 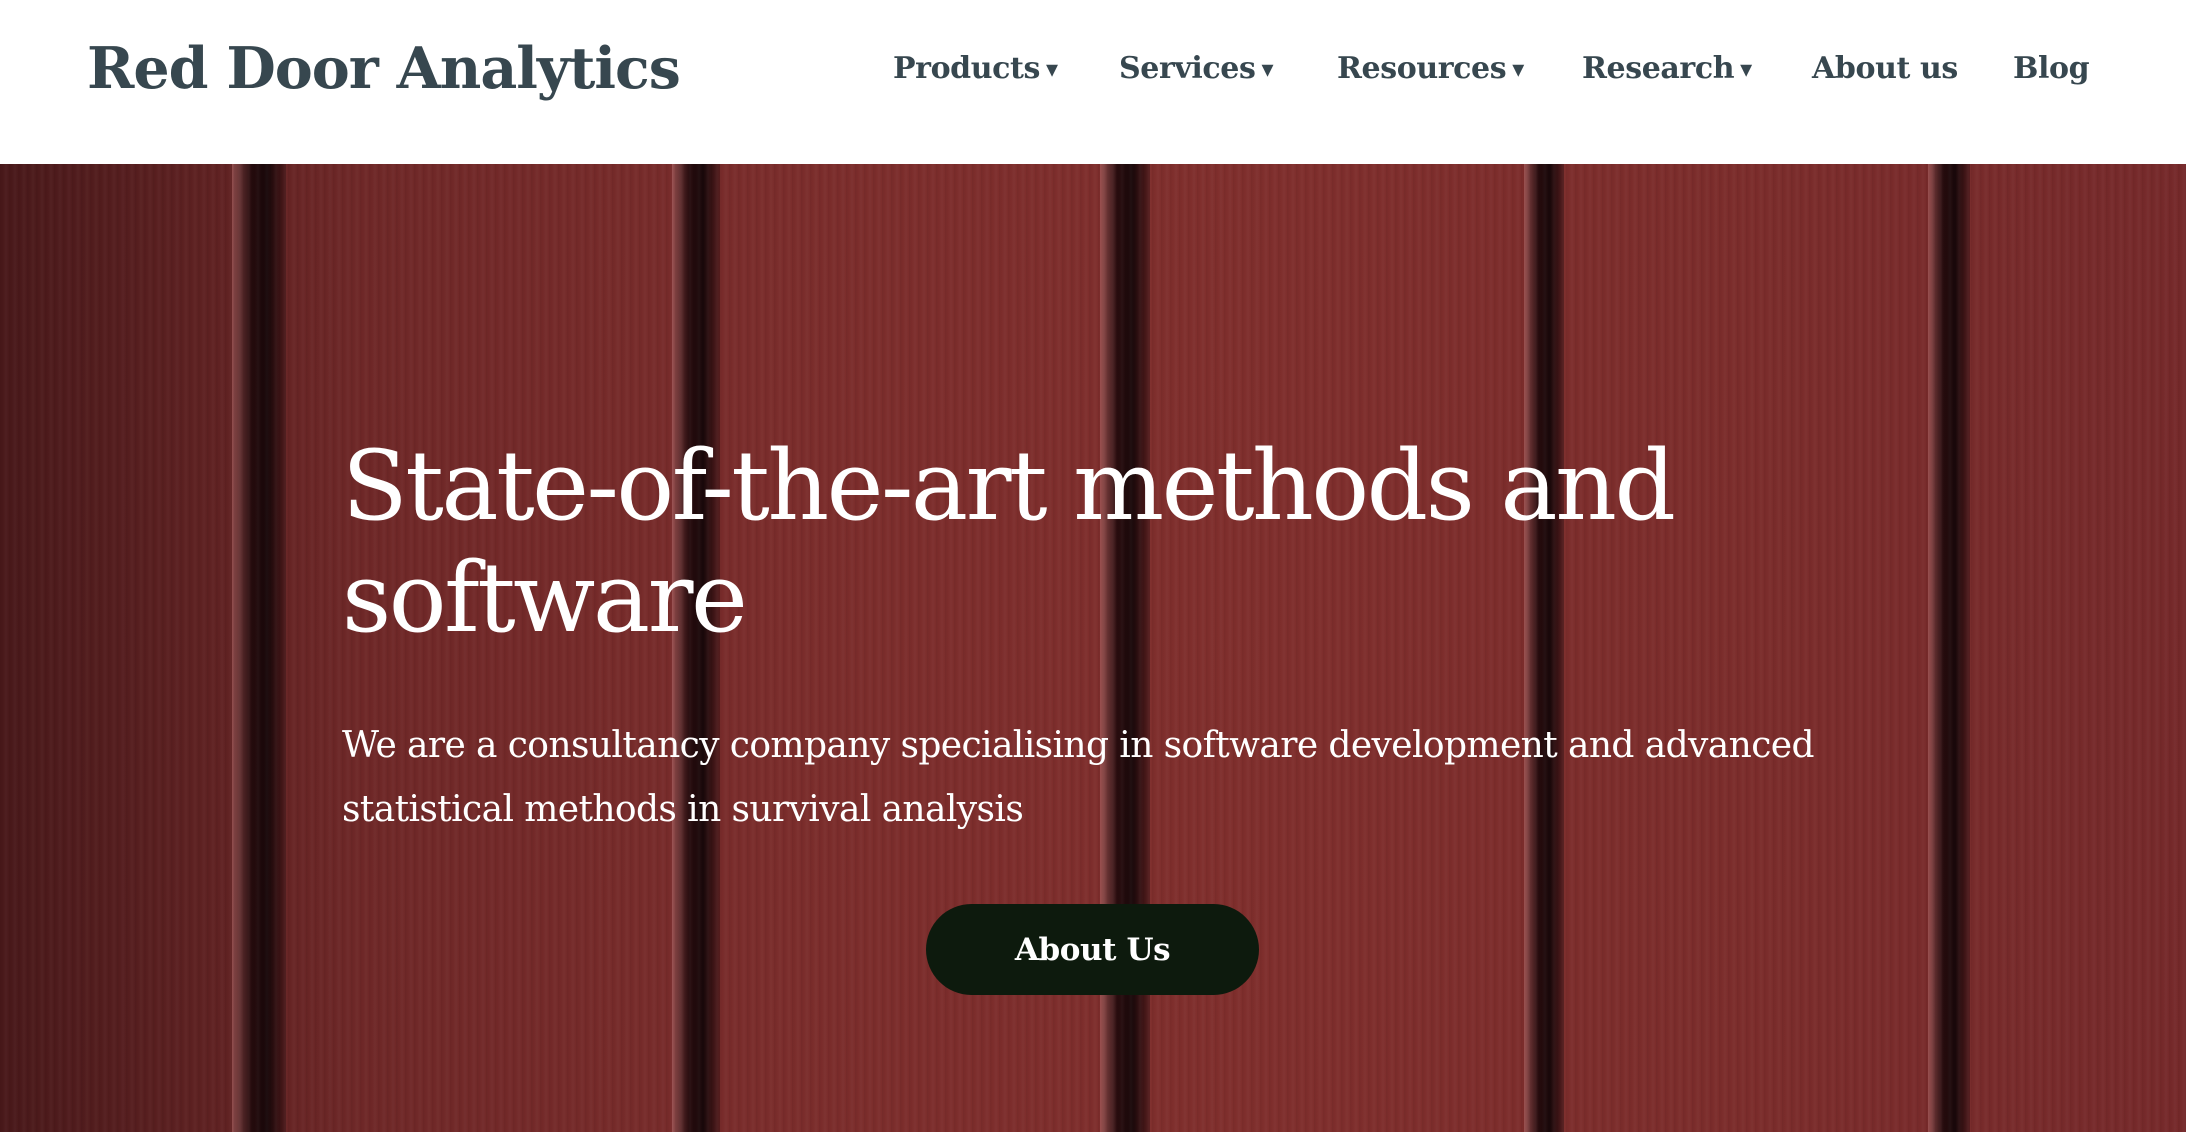 I want to click on nav-item-research: Research ▾, so click(x=1667, y=68).